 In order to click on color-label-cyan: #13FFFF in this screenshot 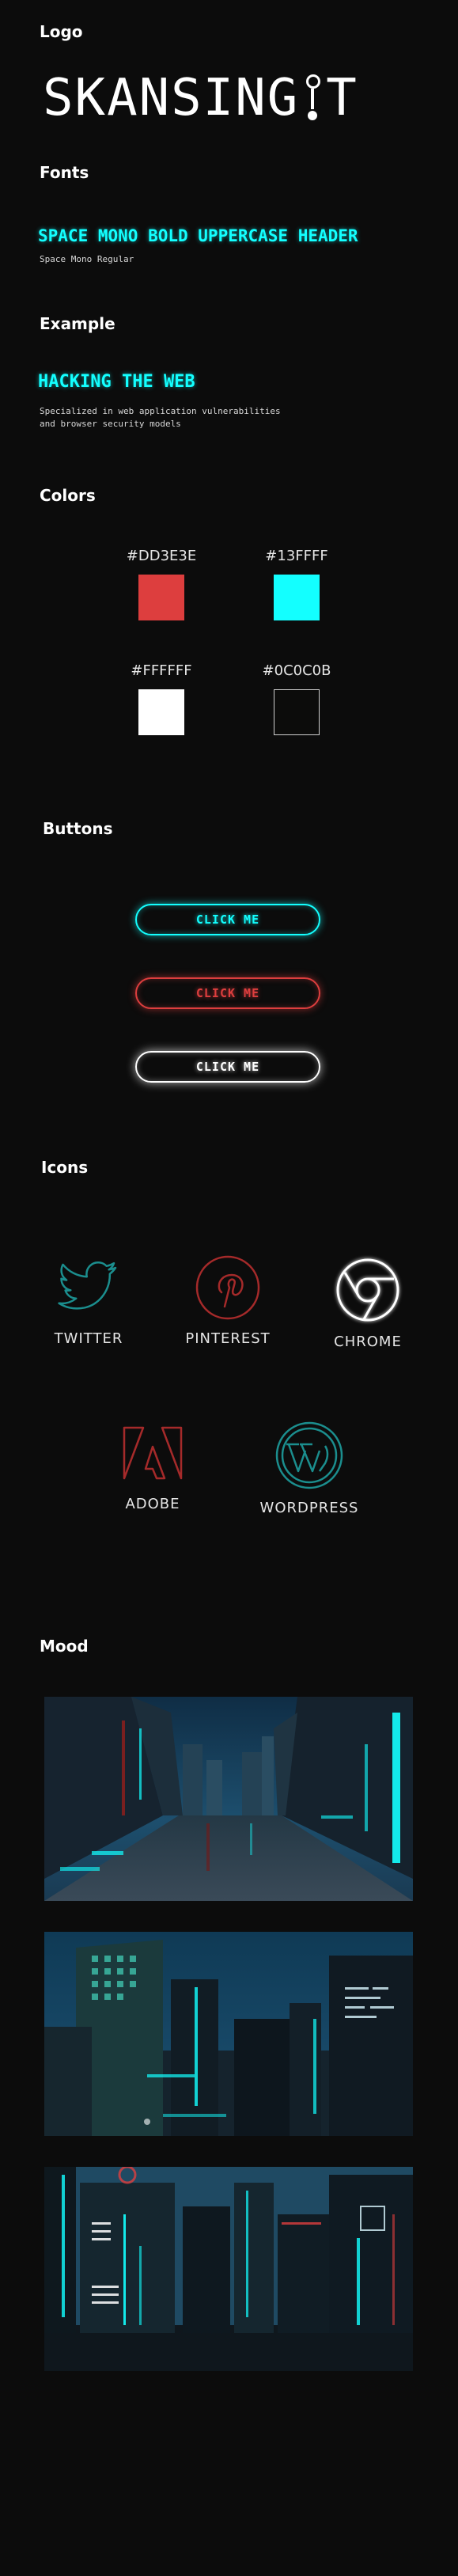, I will do `click(296, 556)`.